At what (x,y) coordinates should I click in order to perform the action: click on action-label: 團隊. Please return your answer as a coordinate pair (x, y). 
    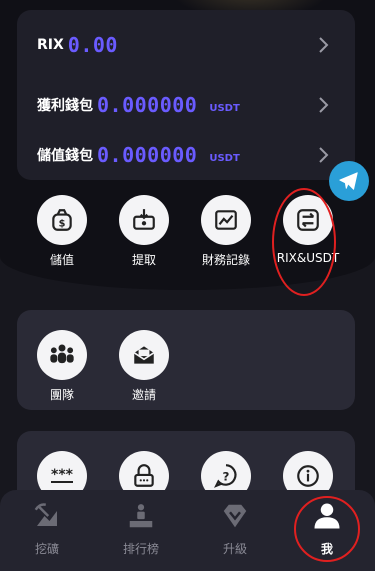
    Looking at the image, I should click on (61, 395).